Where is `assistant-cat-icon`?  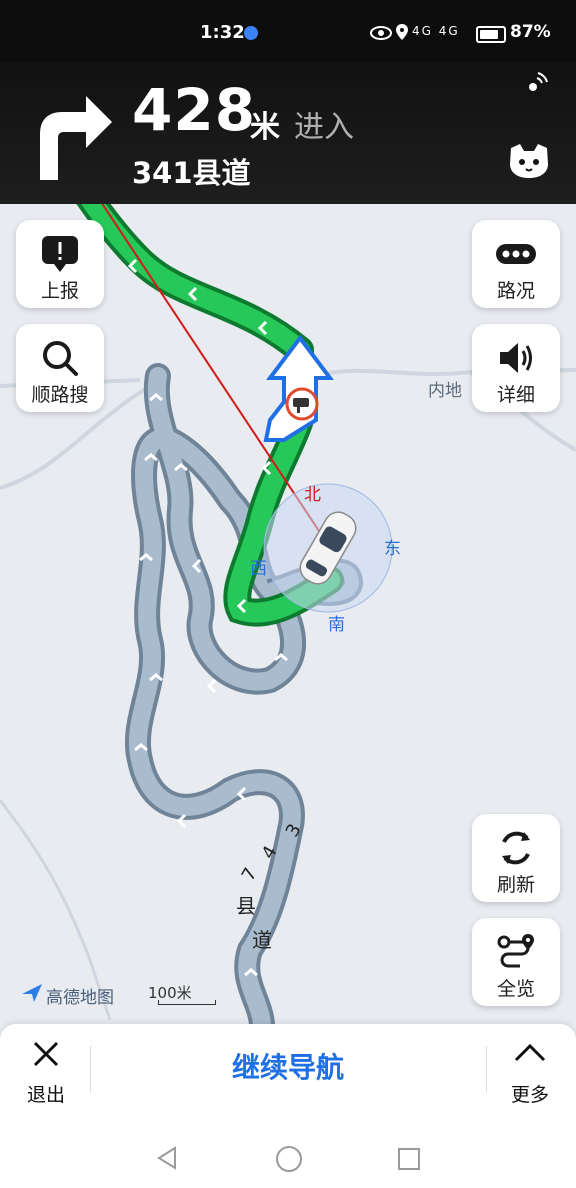
assistant-cat-icon is located at coordinates (529, 161).